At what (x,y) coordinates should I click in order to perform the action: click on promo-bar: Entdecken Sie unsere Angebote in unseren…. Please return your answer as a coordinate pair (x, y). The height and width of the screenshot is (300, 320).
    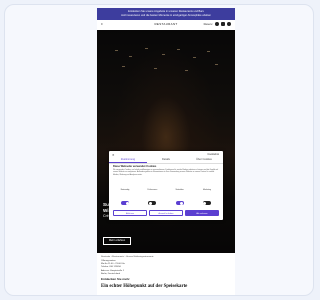
    Looking at the image, I should click on (166, 14).